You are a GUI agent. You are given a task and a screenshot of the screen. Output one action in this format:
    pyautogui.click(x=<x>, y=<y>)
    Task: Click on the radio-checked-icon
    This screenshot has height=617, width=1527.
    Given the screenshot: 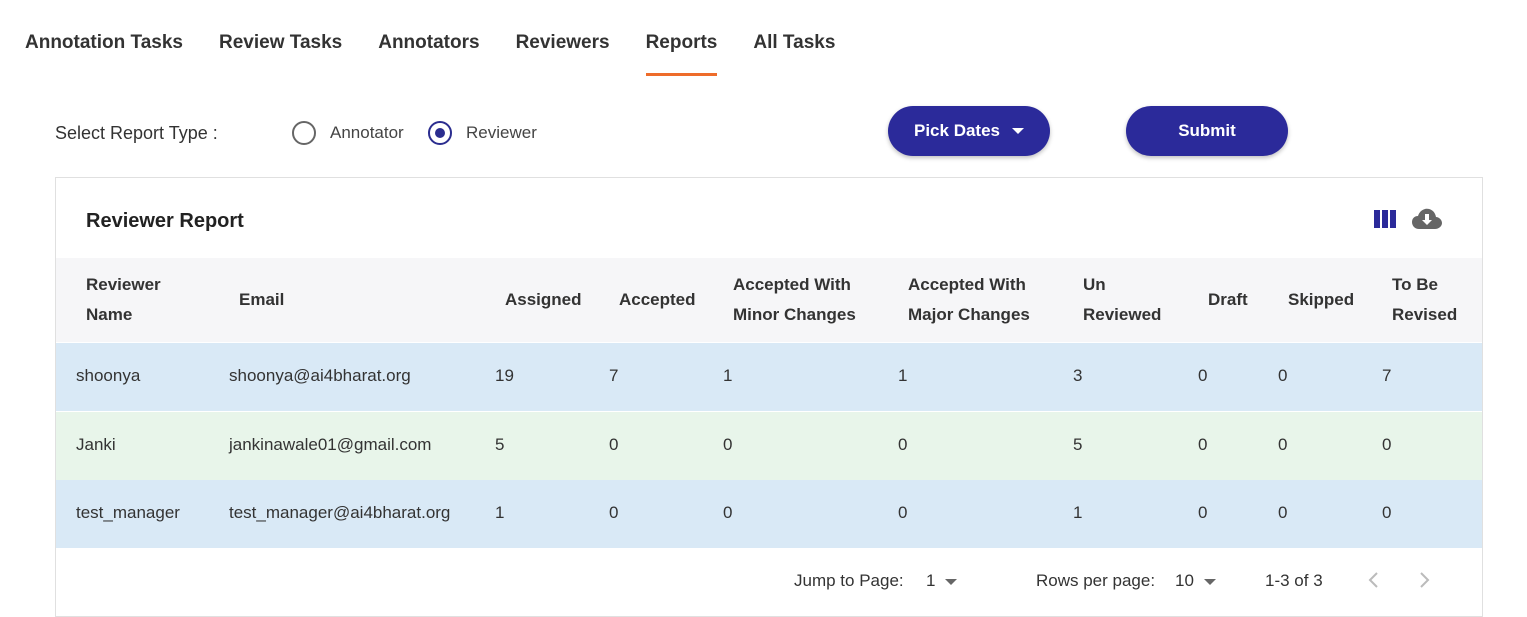 What is the action you would take?
    pyautogui.click(x=440, y=133)
    